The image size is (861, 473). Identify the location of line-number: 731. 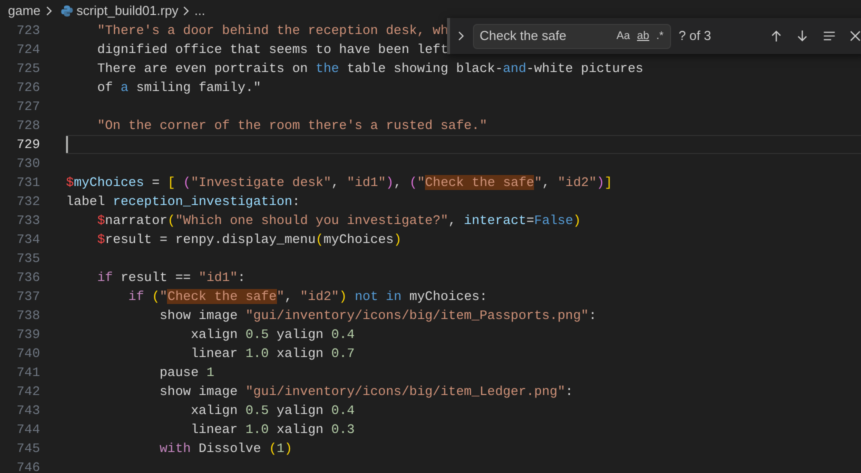
(28, 183).